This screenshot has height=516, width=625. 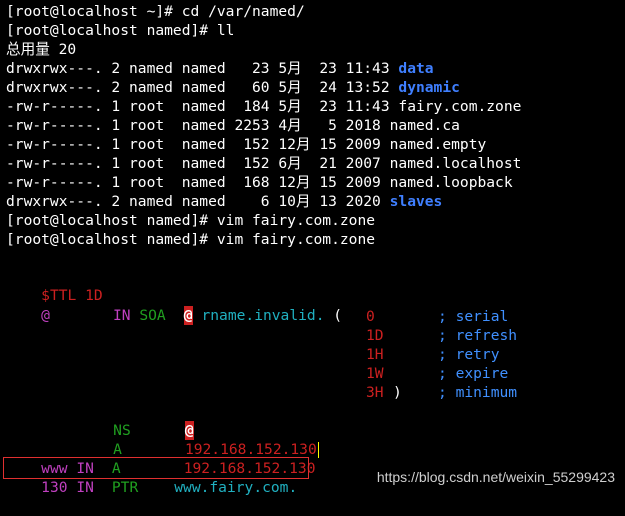 I want to click on listing-row-meta: -rw-r-----. 1 root named 168 12月 15 2009, so click(x=198, y=182).